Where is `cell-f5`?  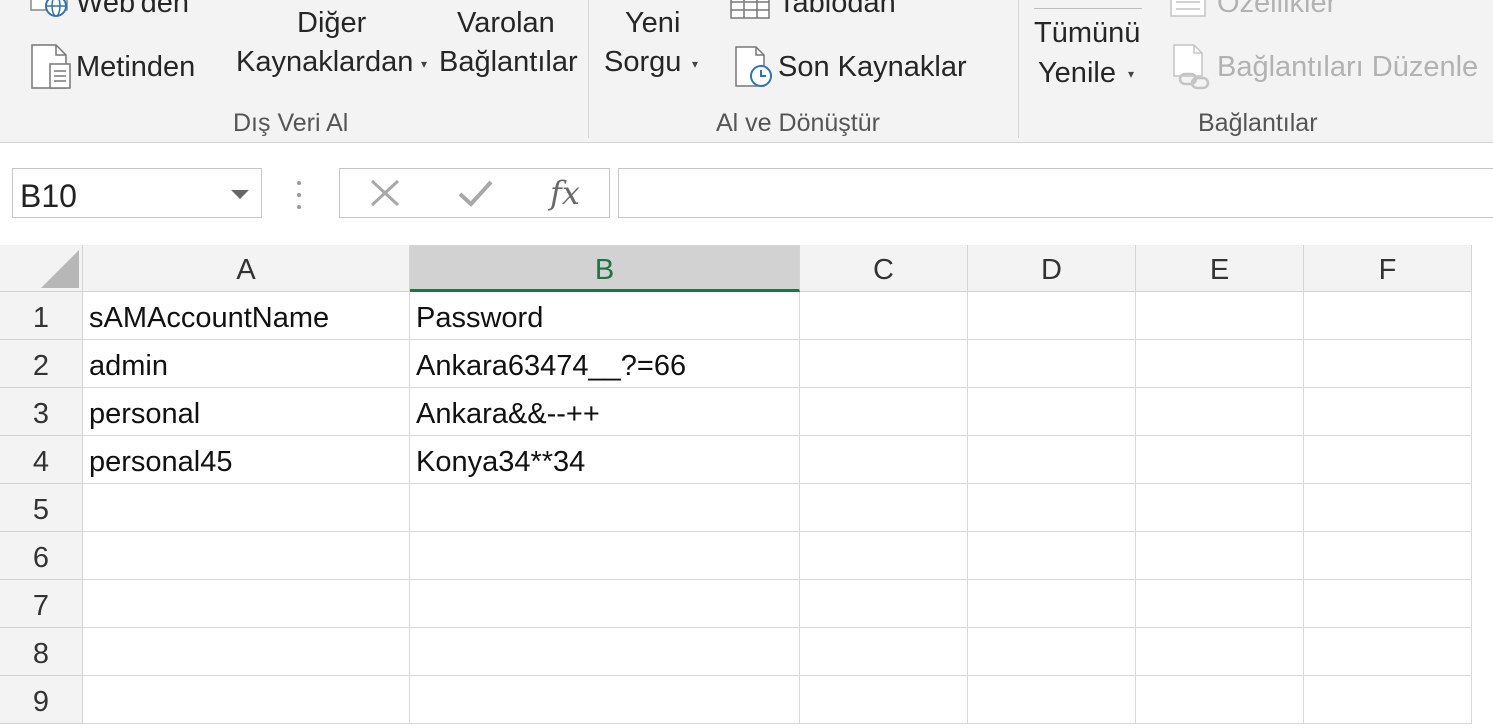 cell-f5 is located at coordinates (1388, 508).